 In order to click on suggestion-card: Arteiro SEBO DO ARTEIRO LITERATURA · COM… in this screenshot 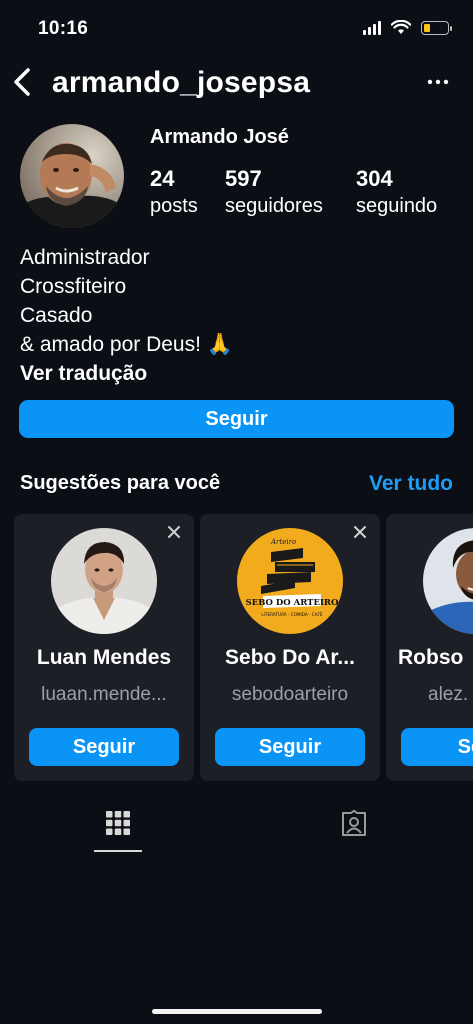, I will do `click(290, 647)`.